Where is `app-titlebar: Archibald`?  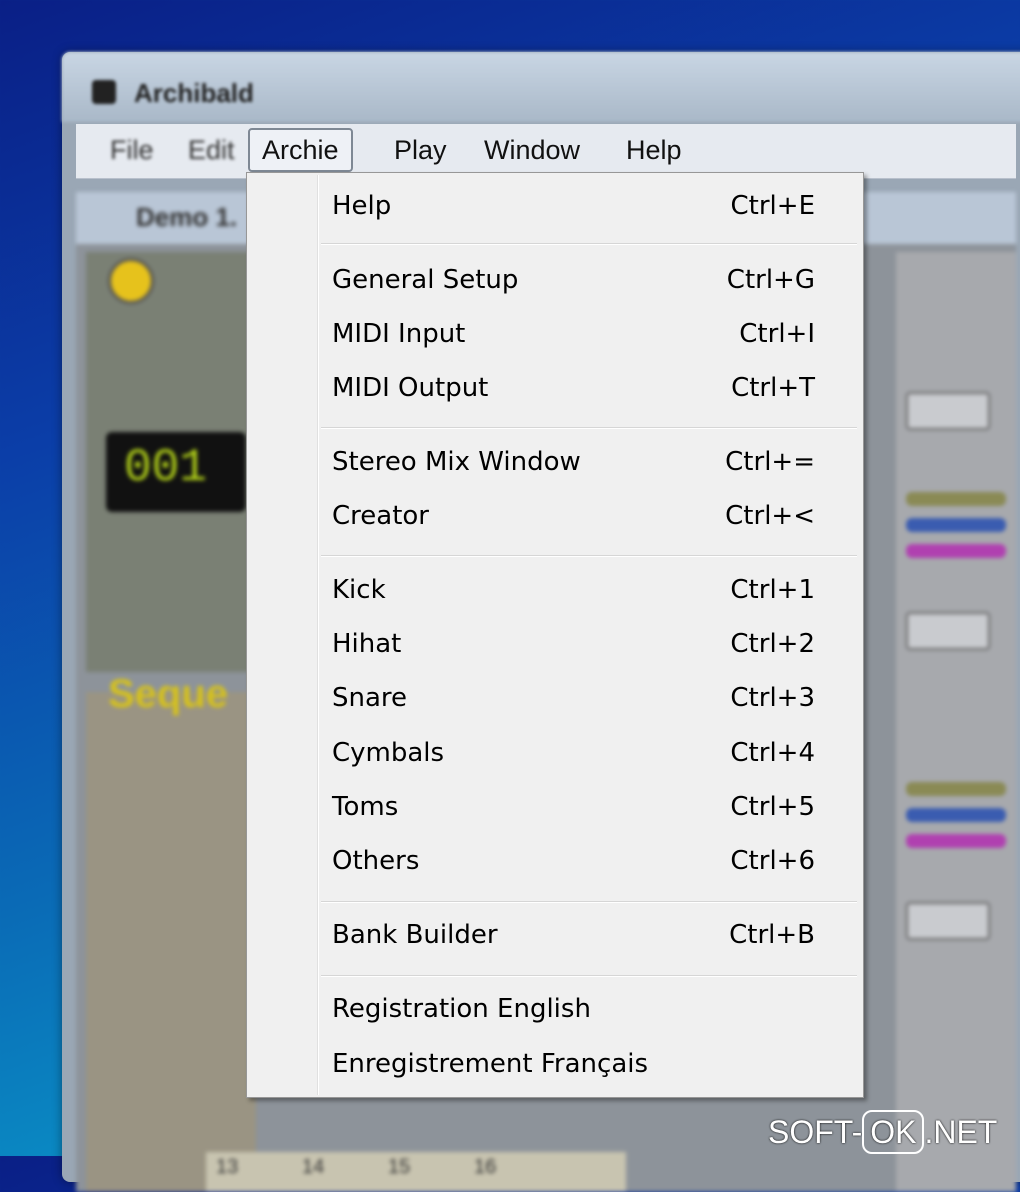
app-titlebar: Archibald is located at coordinates (541, 87).